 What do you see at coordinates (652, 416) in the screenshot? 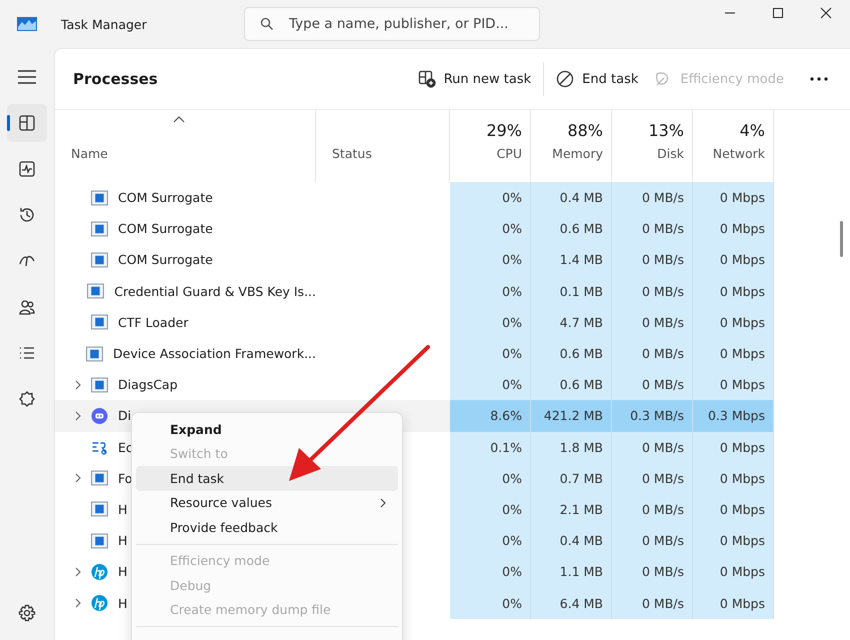
I see `usage-cell: 0.3 MB/s` at bounding box center [652, 416].